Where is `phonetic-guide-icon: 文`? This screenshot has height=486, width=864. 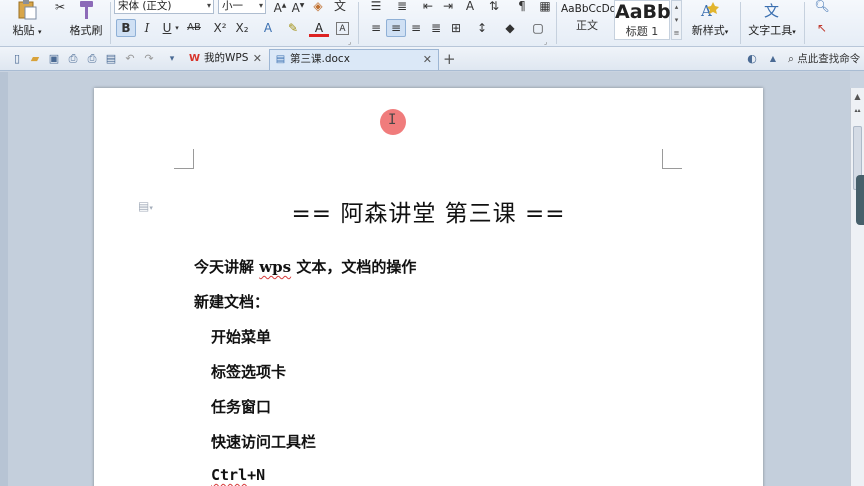 phonetic-guide-icon: 文 is located at coordinates (340, 7).